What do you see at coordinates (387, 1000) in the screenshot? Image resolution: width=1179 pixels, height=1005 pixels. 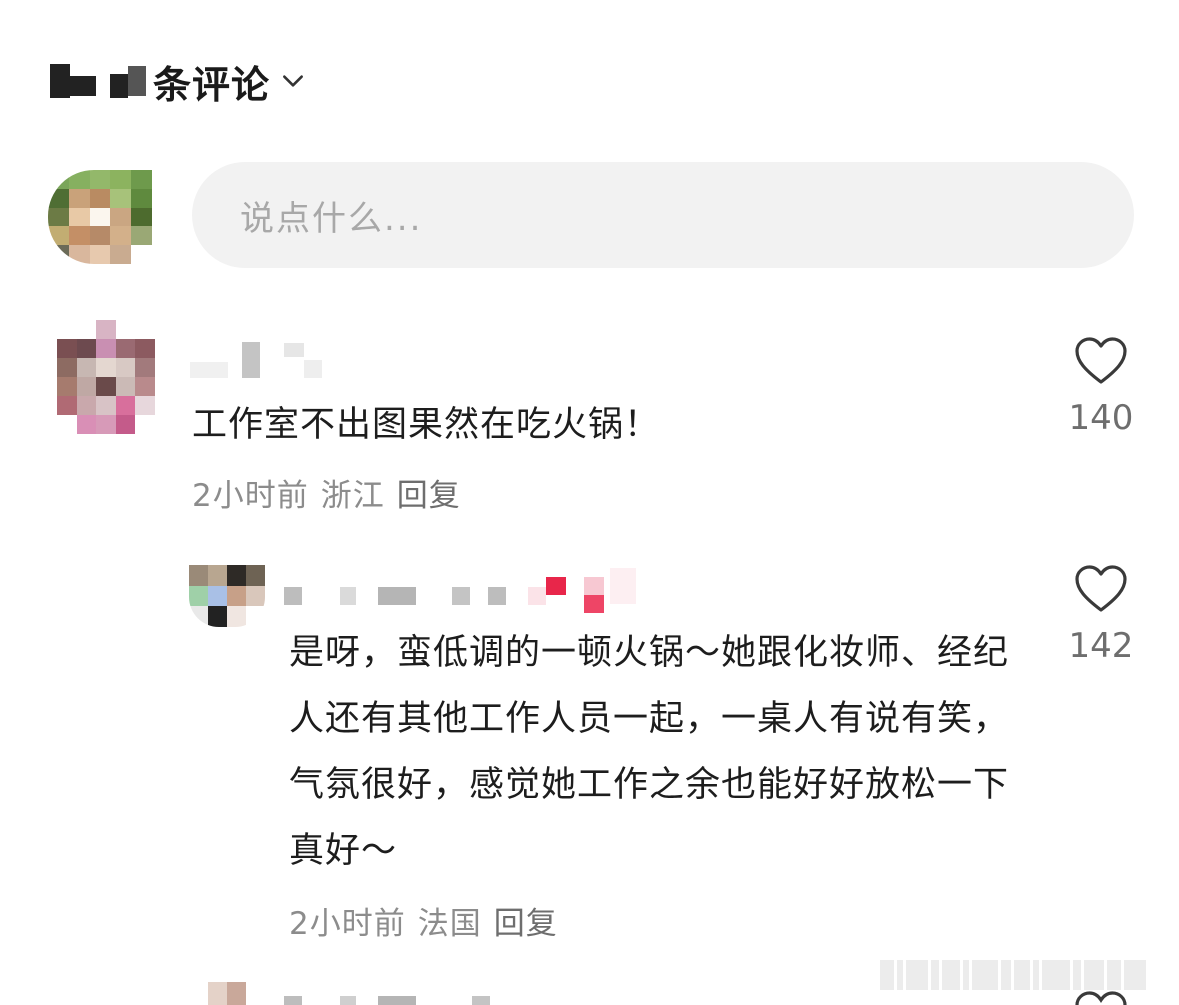 I see `next-username-obscured` at bounding box center [387, 1000].